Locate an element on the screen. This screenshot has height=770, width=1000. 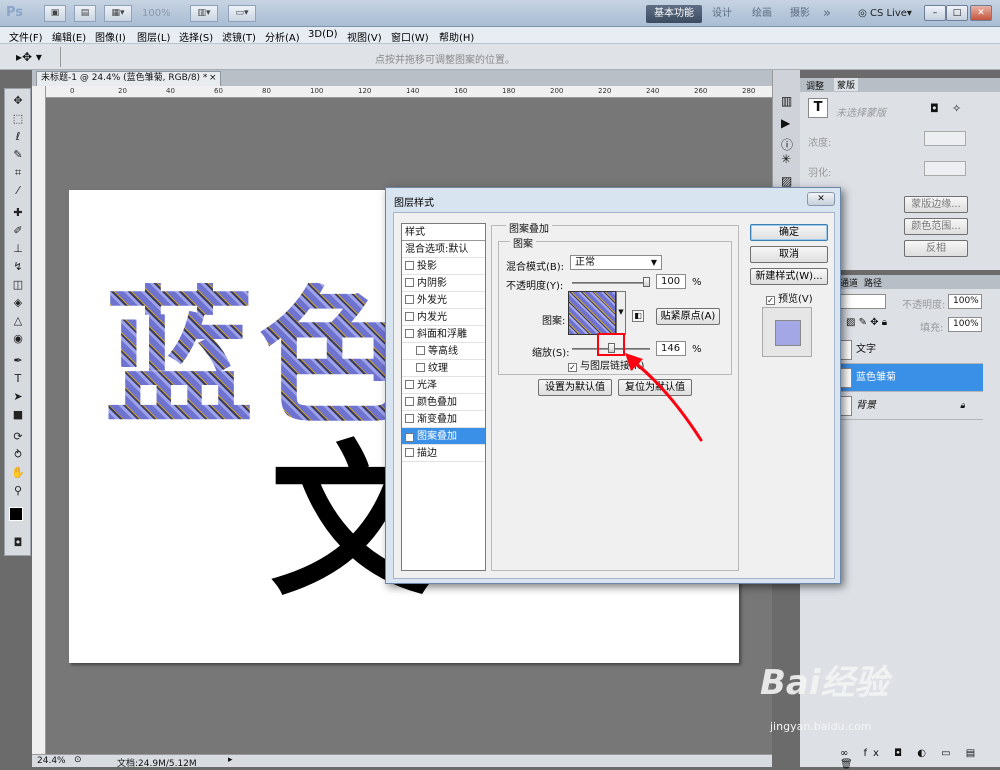
menu-help: 帮助(H) is located at coordinates (456, 36).